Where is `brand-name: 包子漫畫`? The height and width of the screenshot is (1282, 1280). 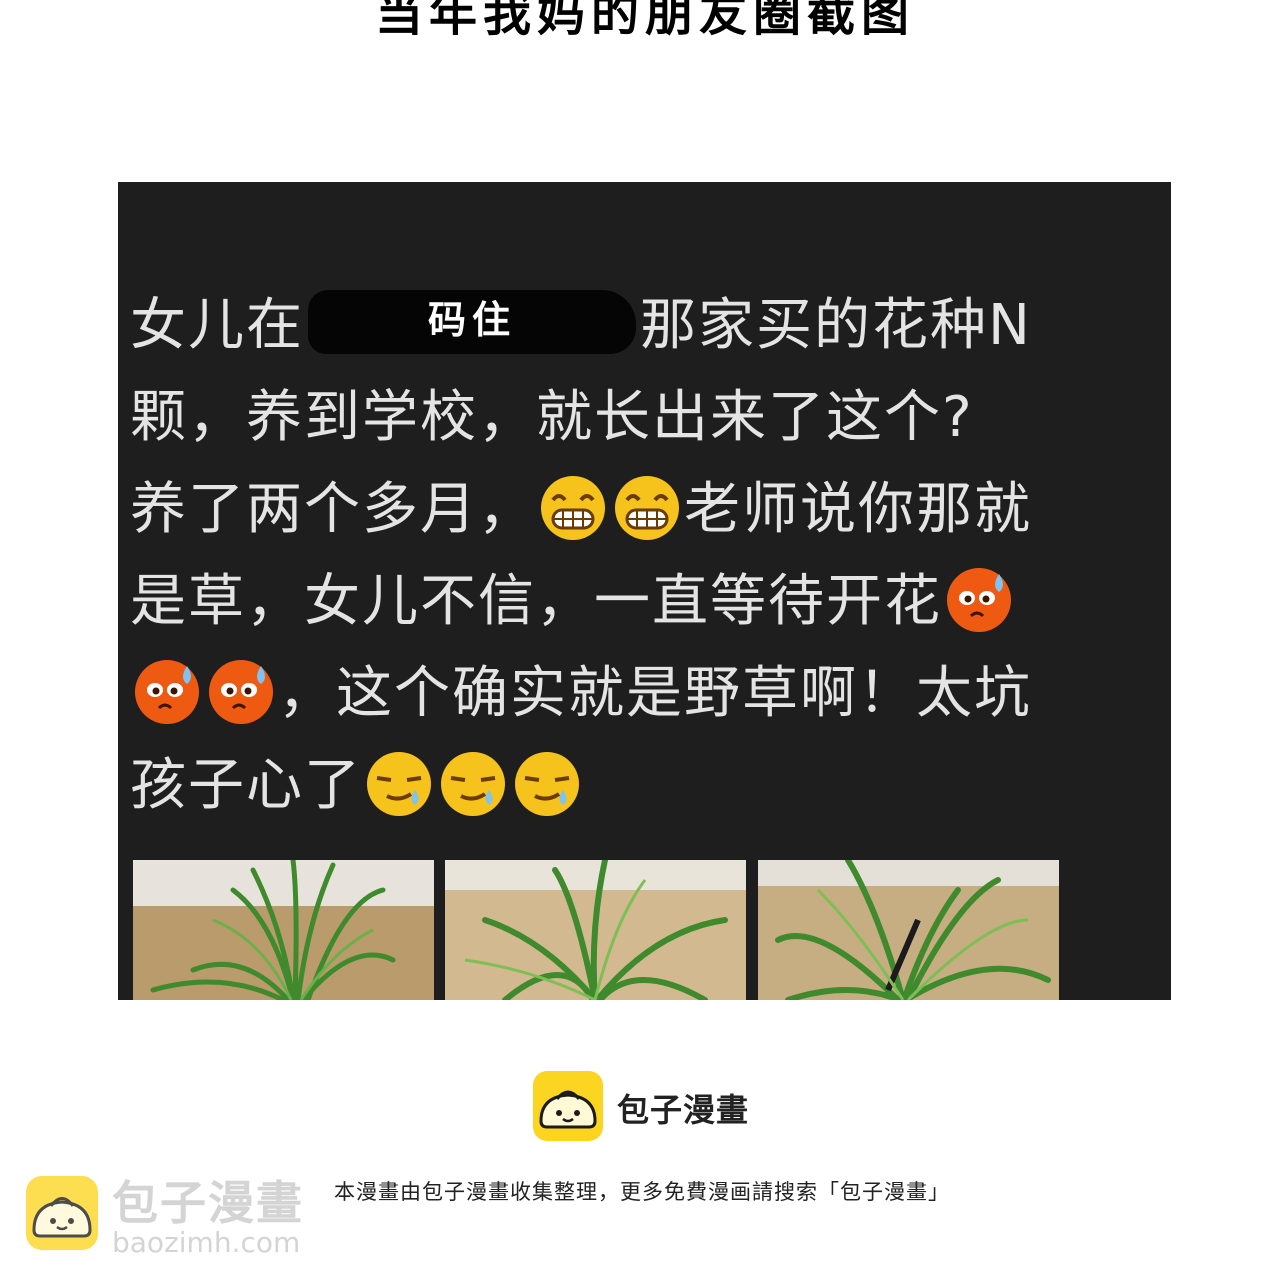
brand-name: 包子漫畫 is located at coordinates (683, 1110).